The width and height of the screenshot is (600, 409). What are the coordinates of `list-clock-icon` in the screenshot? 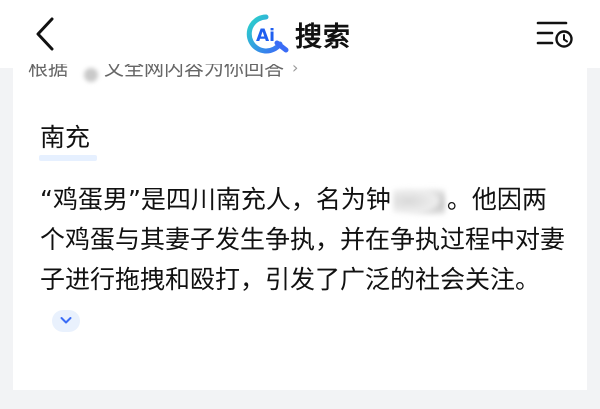 It's located at (554, 34).